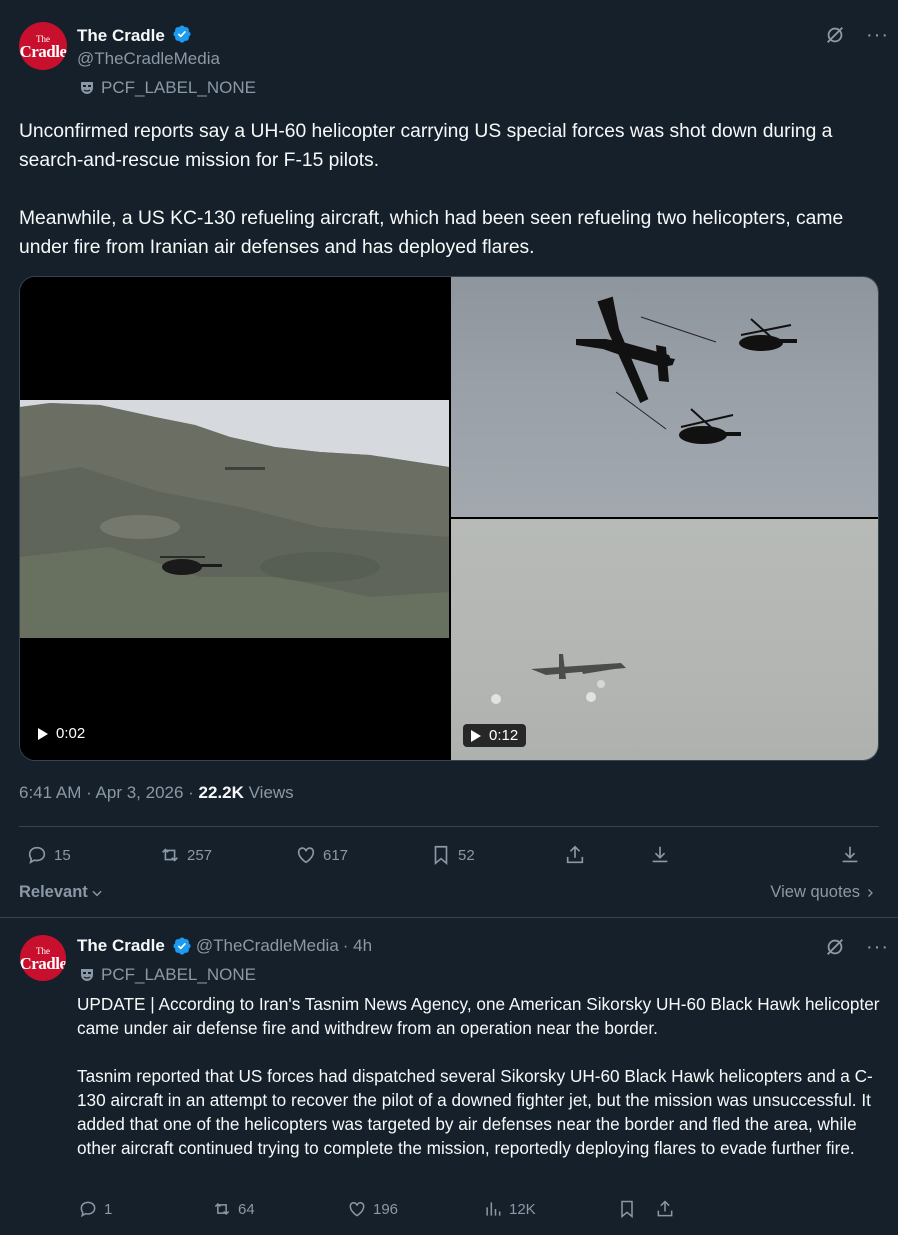 The height and width of the screenshot is (1235, 898). I want to click on author-name-row: The Cradle, so click(134, 35).